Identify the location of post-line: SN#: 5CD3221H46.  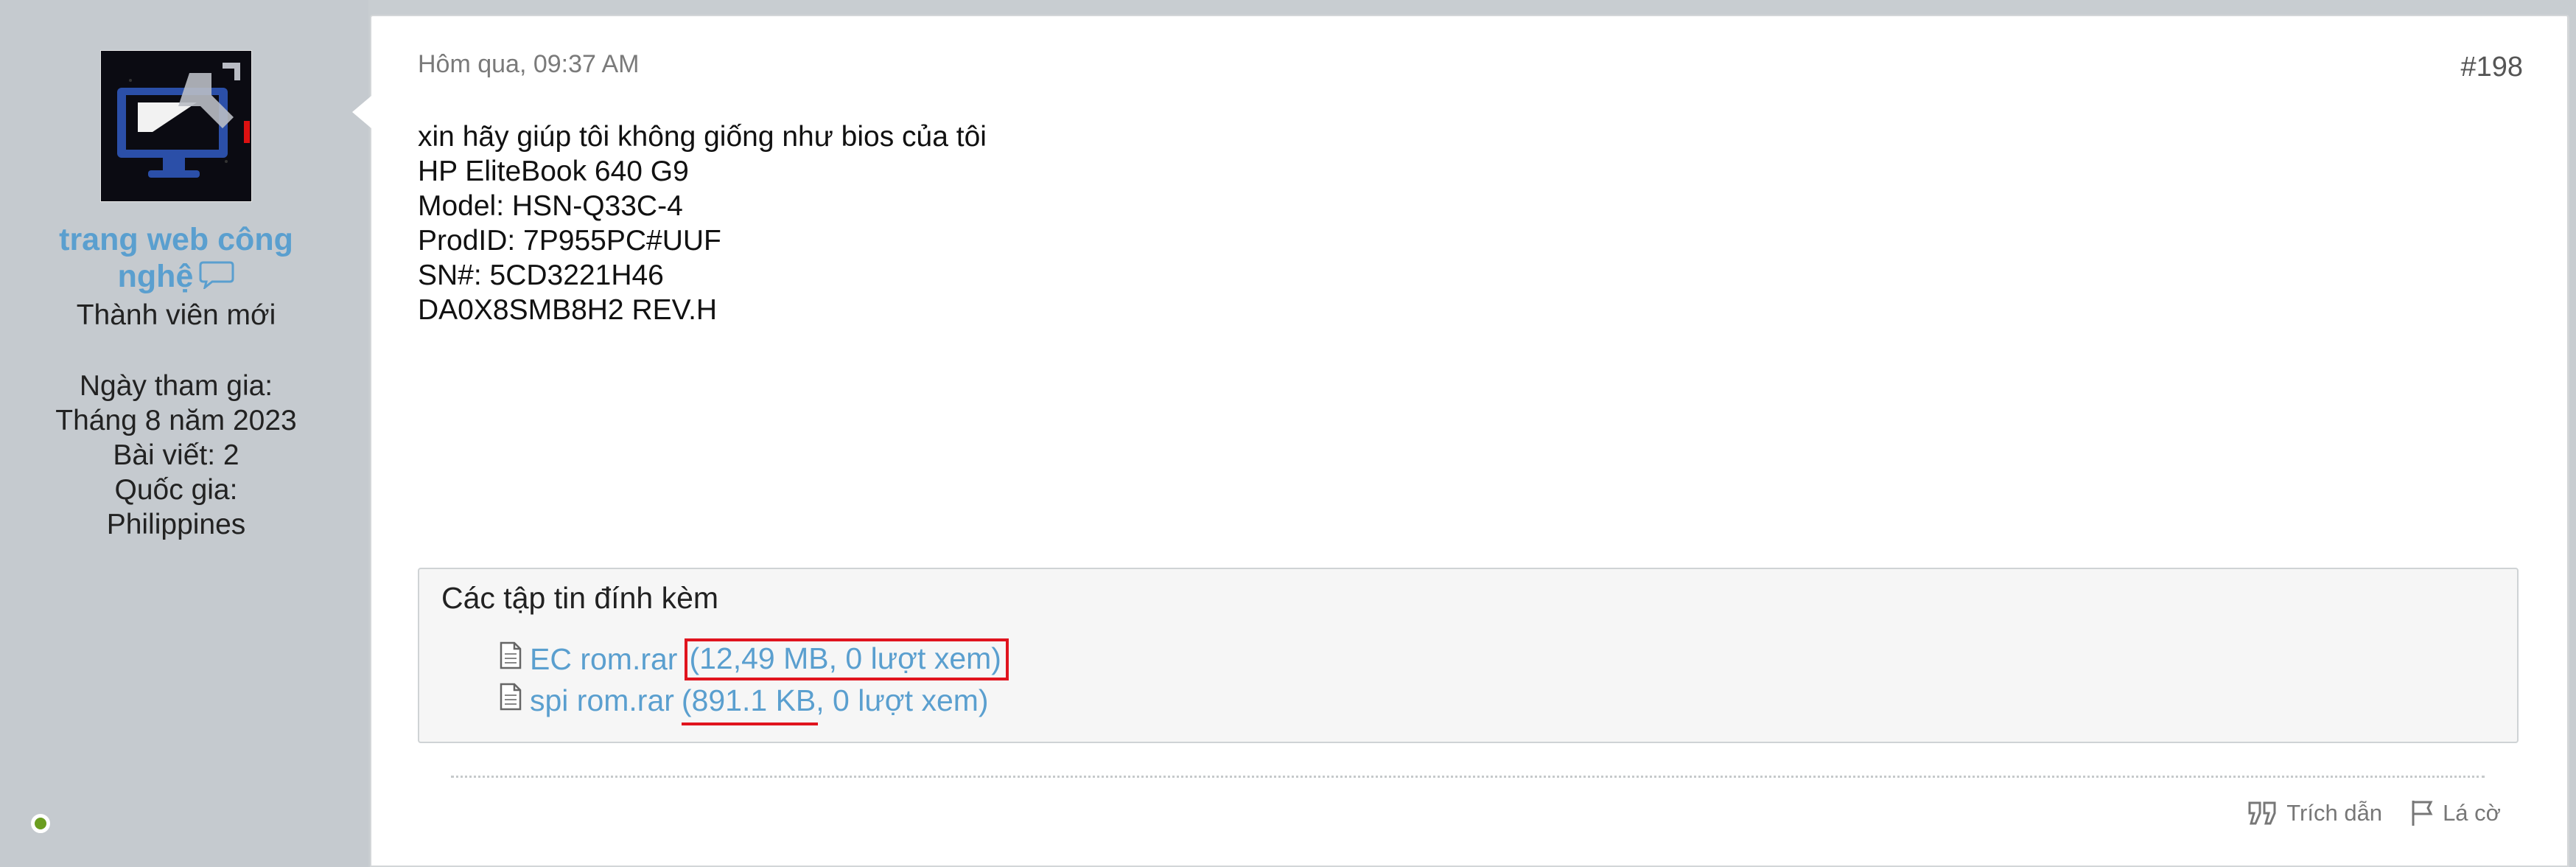
(541, 275).